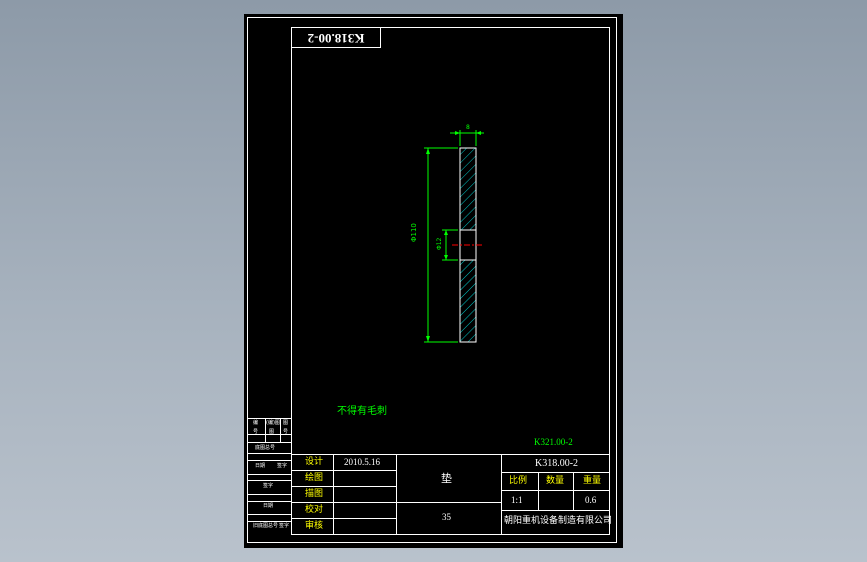  I want to click on header-scale: 比例, so click(518, 481).